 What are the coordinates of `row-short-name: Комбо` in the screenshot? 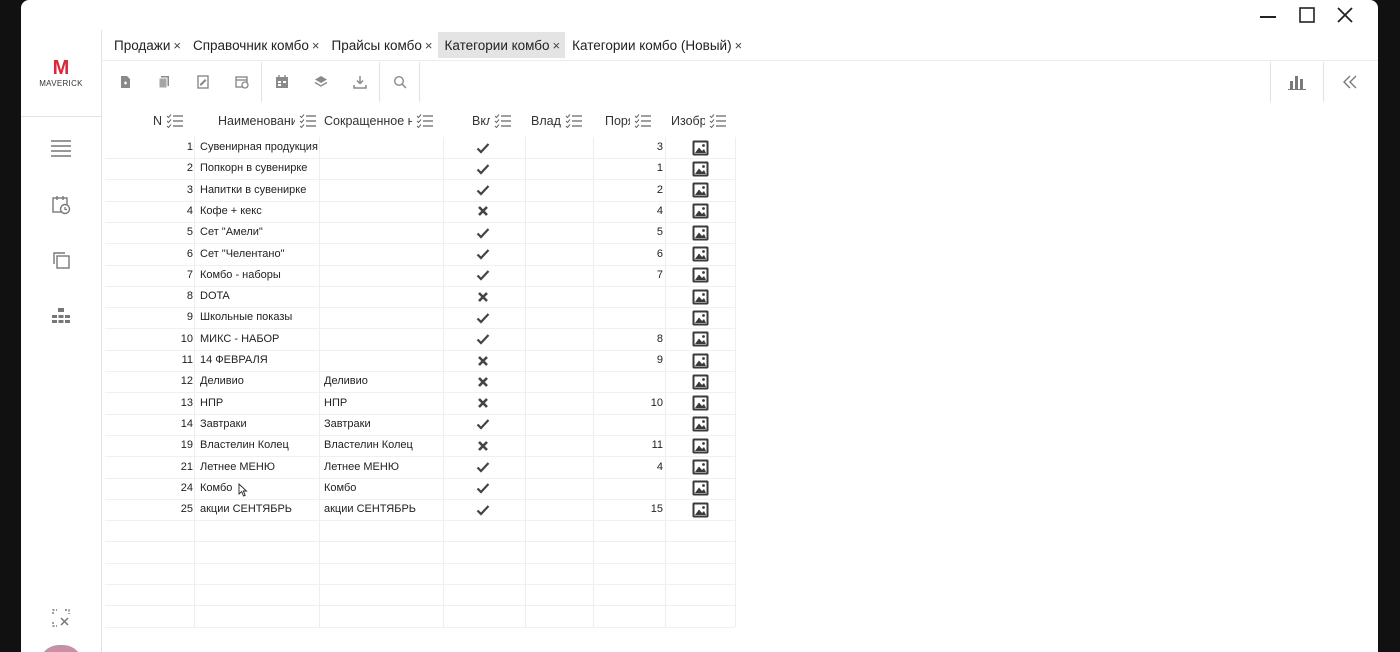 It's located at (340, 487).